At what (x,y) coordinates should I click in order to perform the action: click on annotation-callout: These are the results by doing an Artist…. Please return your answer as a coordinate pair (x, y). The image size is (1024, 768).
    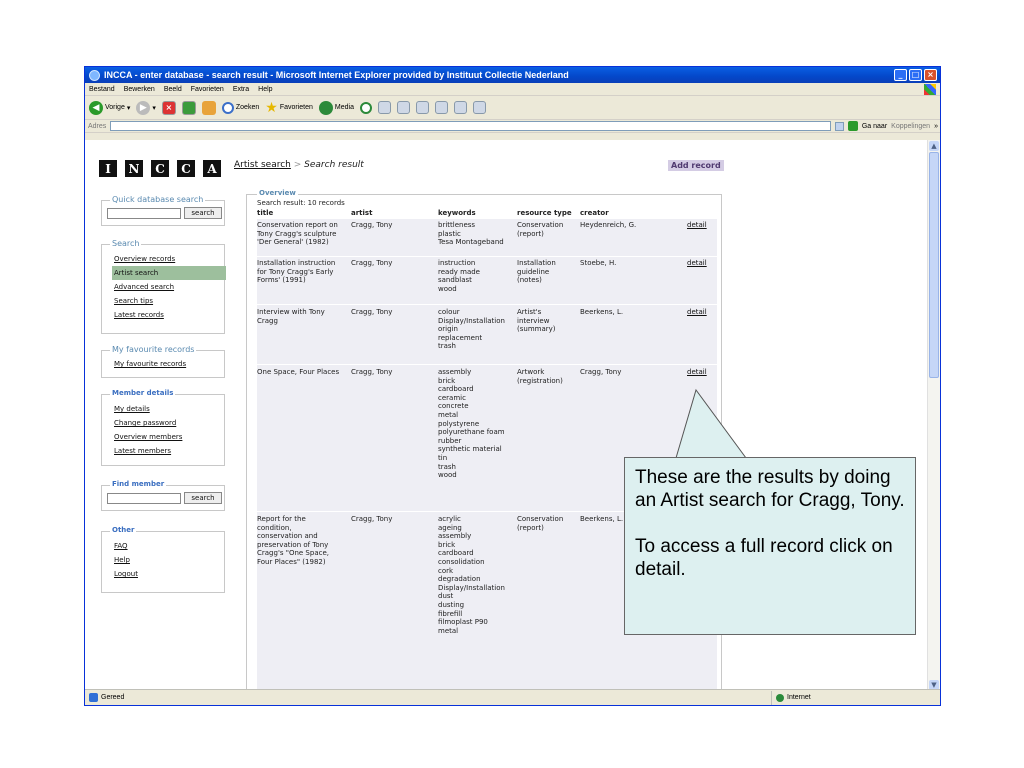
    Looking at the image, I should click on (770, 546).